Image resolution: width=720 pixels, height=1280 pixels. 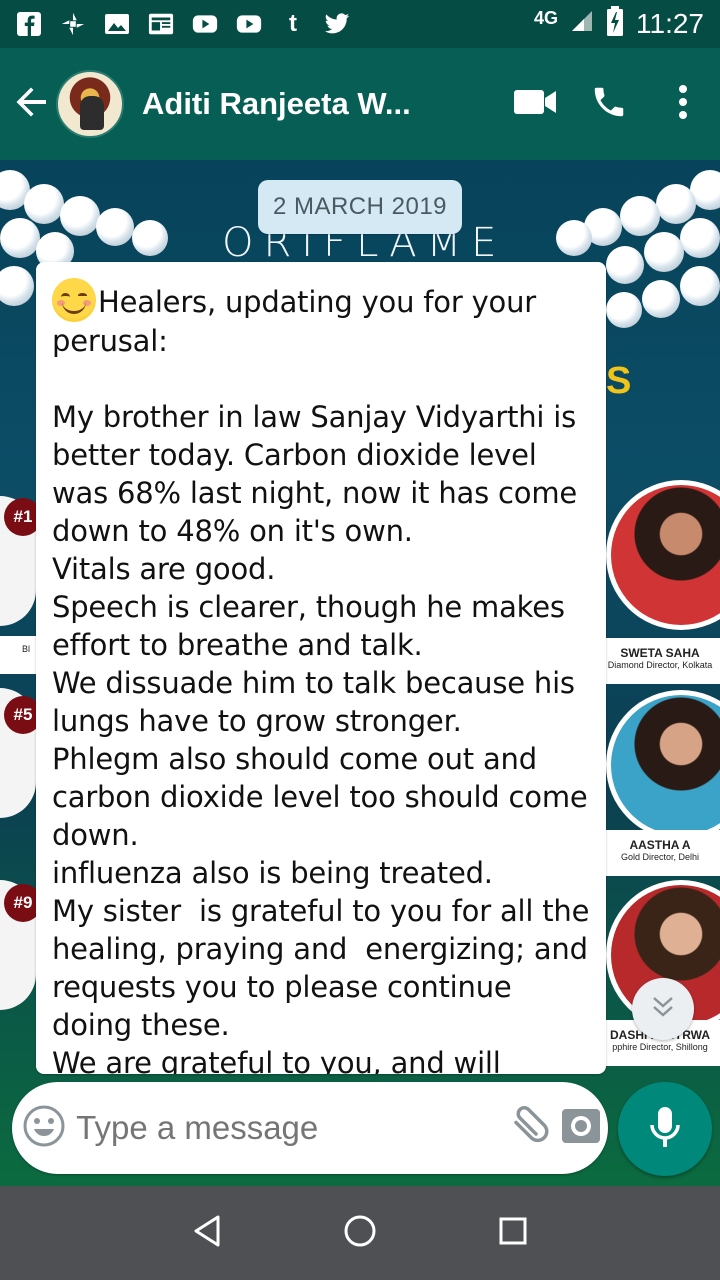 I want to click on facebook-icon, so click(x=29, y=24).